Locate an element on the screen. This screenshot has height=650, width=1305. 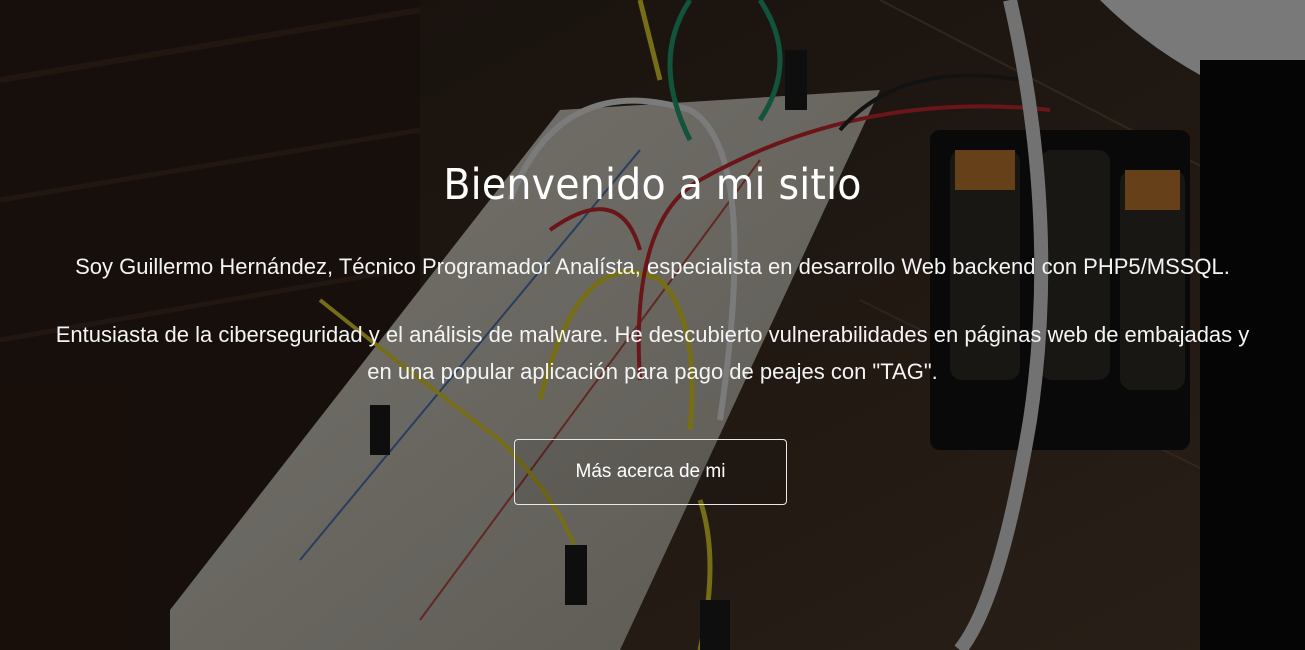
more-about-me-button: Más acerca de mi is located at coordinates (650, 472).